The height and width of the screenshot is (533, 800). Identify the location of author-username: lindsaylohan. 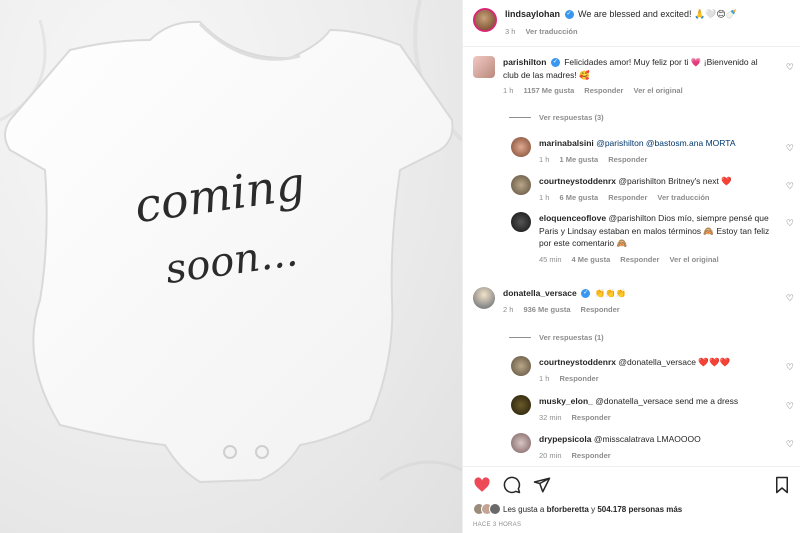
(532, 14).